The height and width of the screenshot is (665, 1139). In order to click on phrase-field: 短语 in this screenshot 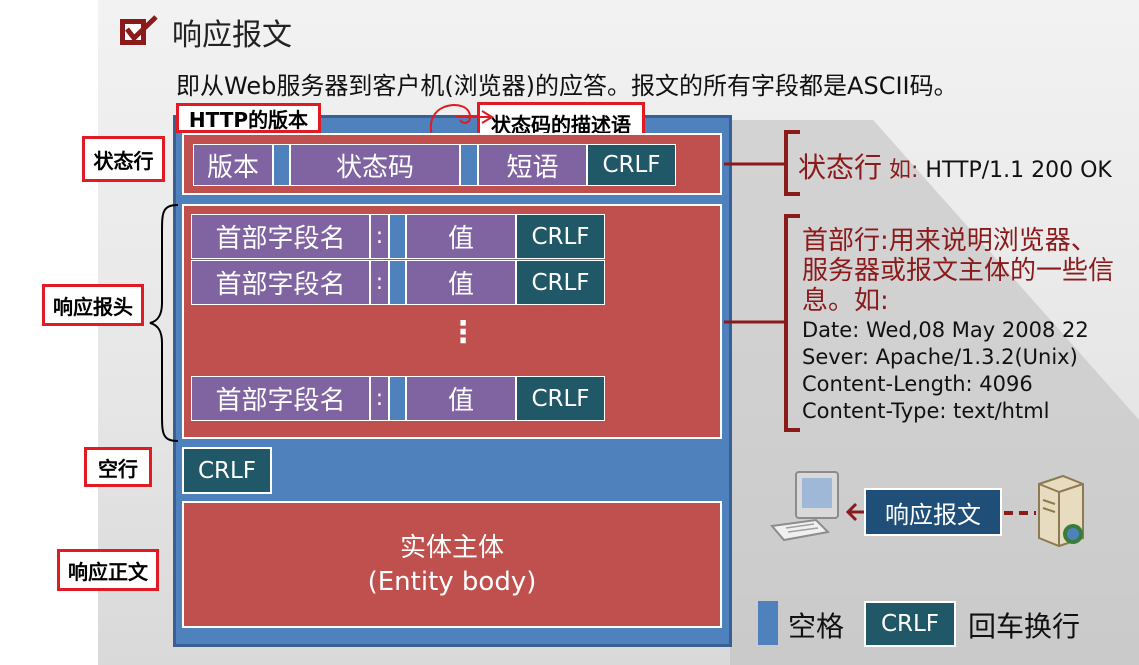, I will do `click(532, 165)`.